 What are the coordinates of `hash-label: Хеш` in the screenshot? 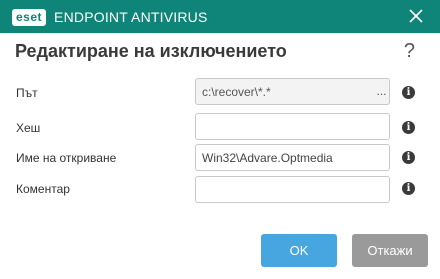 It's located at (28, 128).